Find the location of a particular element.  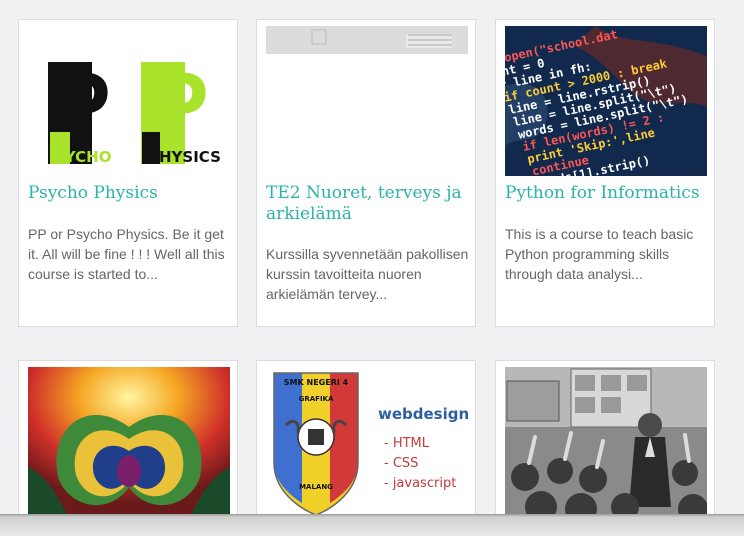

course-thumbnail: P P SYCHO HYSICS is located at coordinates (129, 101).